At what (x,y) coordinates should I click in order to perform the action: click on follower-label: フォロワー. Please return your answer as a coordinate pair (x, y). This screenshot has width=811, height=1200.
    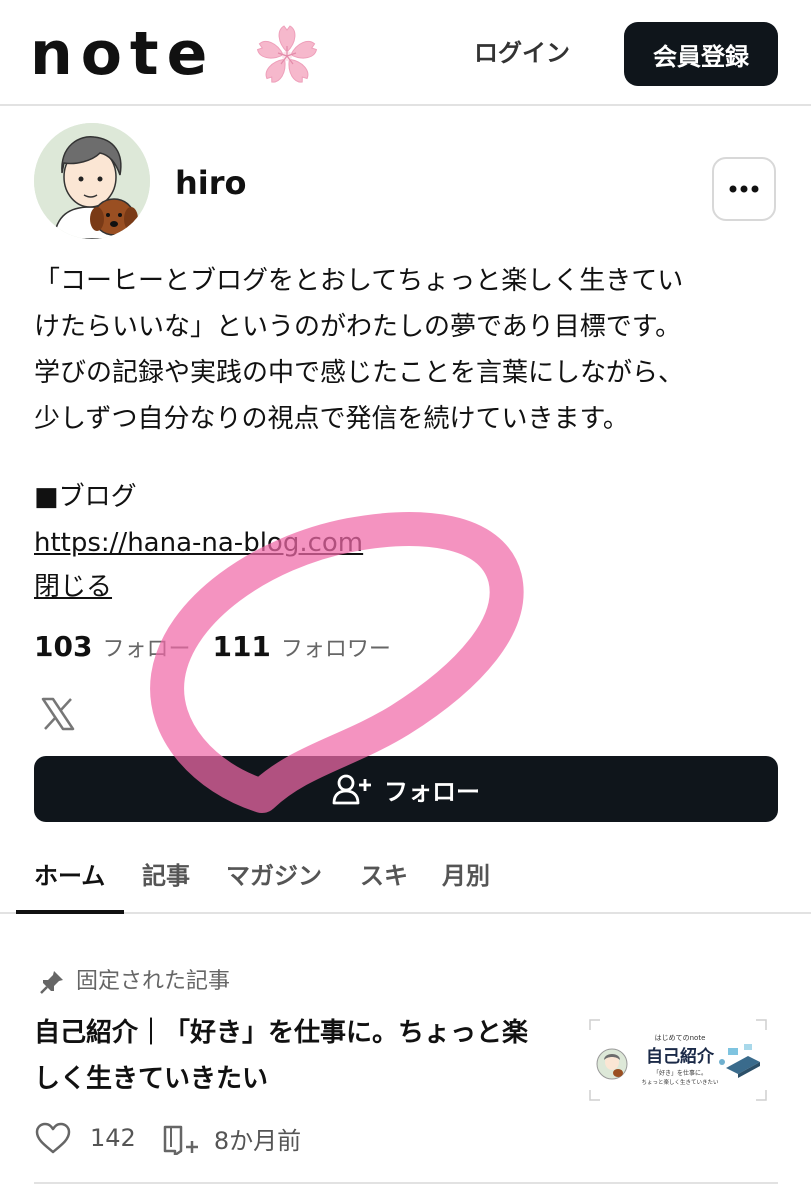
    Looking at the image, I should click on (336, 647).